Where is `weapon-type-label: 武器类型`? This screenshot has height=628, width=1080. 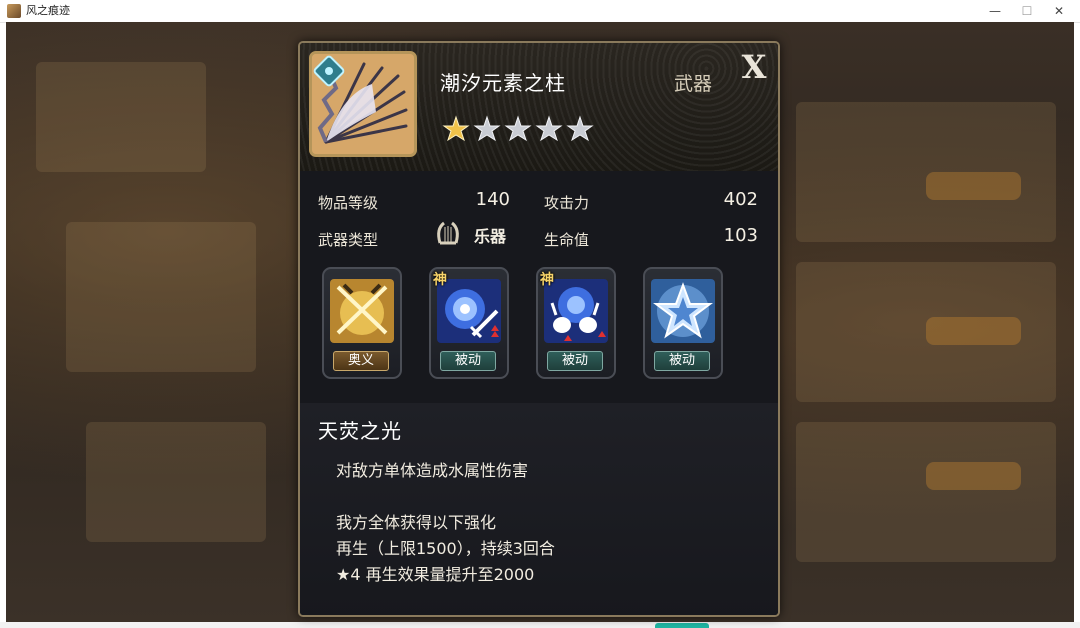
weapon-type-label: 武器类型 is located at coordinates (348, 240).